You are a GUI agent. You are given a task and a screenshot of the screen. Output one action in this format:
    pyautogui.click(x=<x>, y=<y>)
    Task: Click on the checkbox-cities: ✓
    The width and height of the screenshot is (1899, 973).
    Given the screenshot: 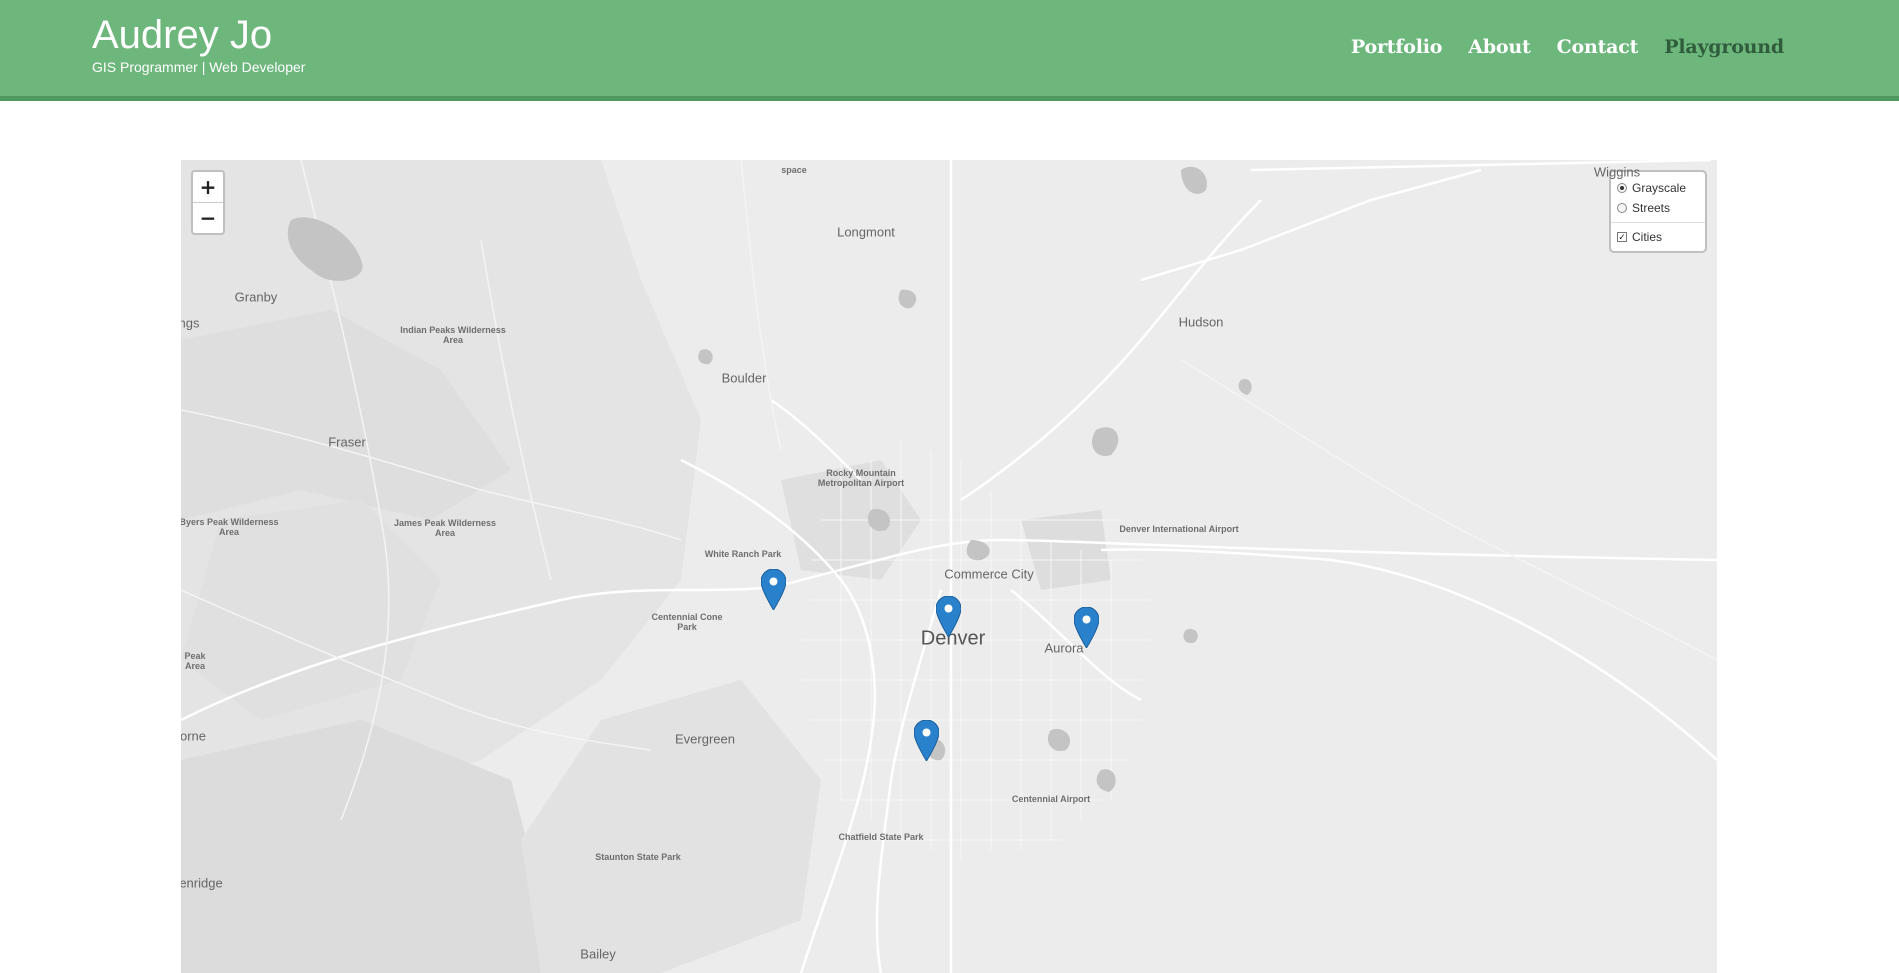 What is the action you would take?
    pyautogui.click(x=1622, y=237)
    